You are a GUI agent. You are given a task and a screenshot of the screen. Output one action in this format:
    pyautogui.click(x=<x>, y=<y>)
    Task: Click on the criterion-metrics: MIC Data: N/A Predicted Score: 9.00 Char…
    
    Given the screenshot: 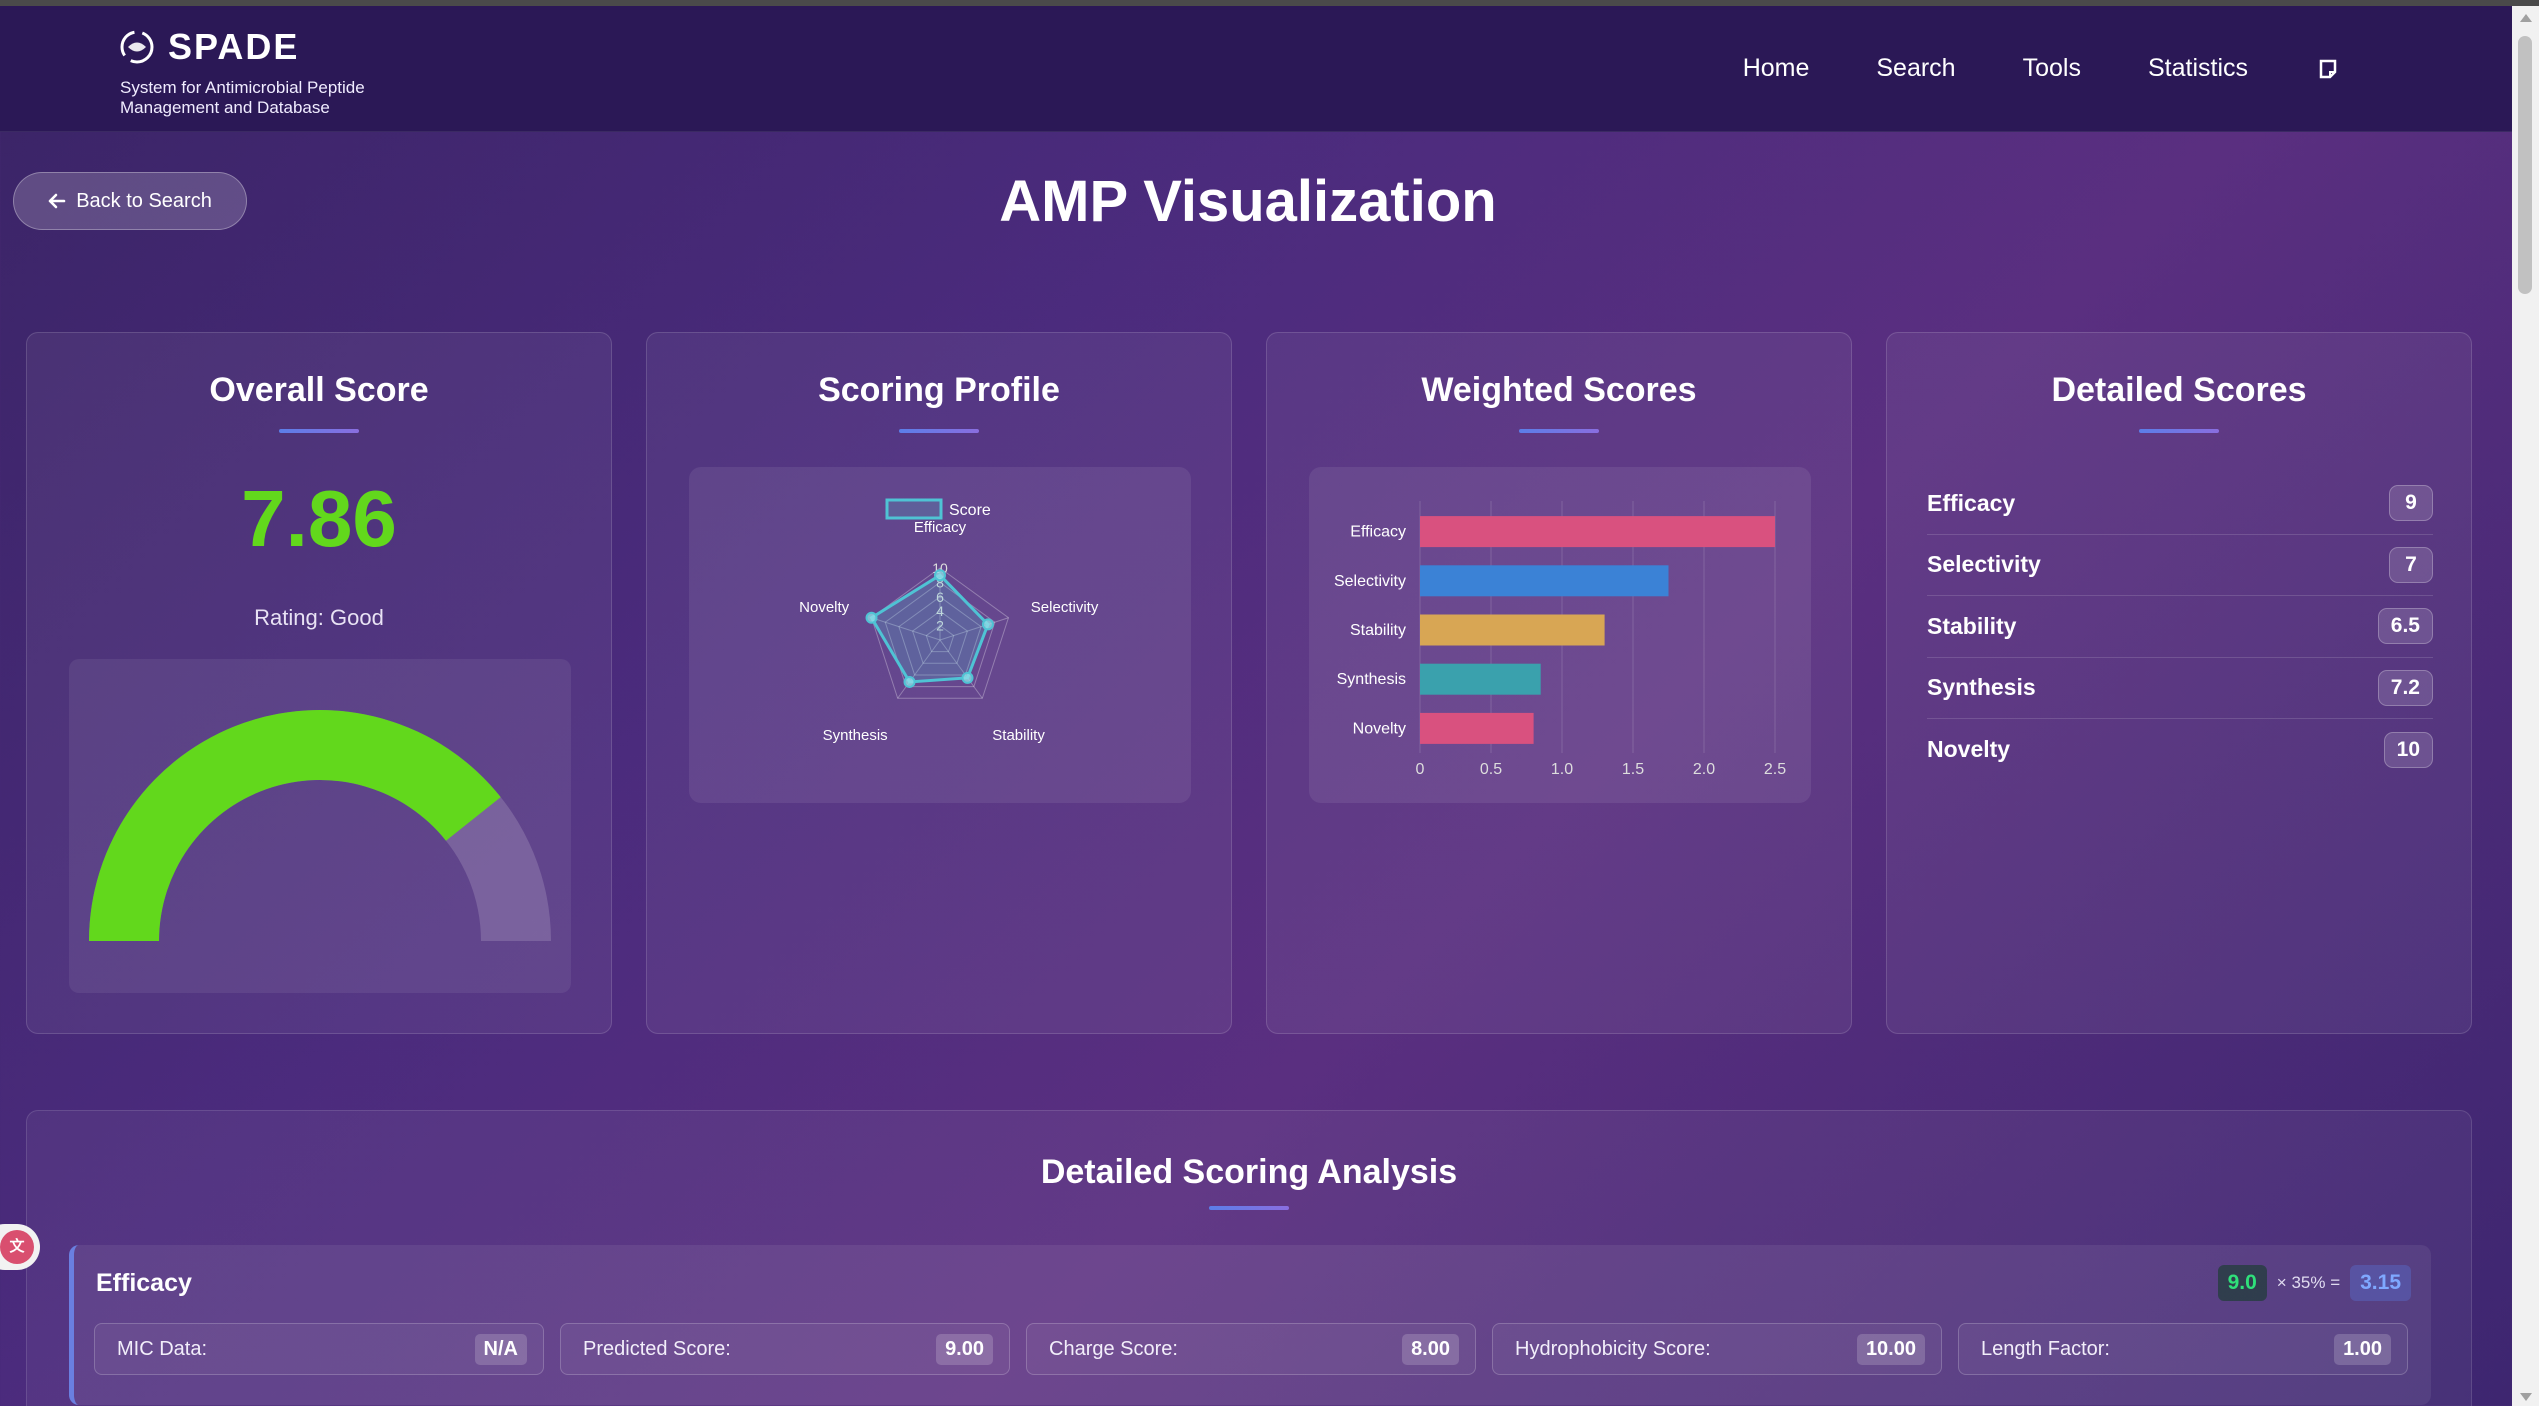 What is the action you would take?
    pyautogui.click(x=1251, y=1349)
    